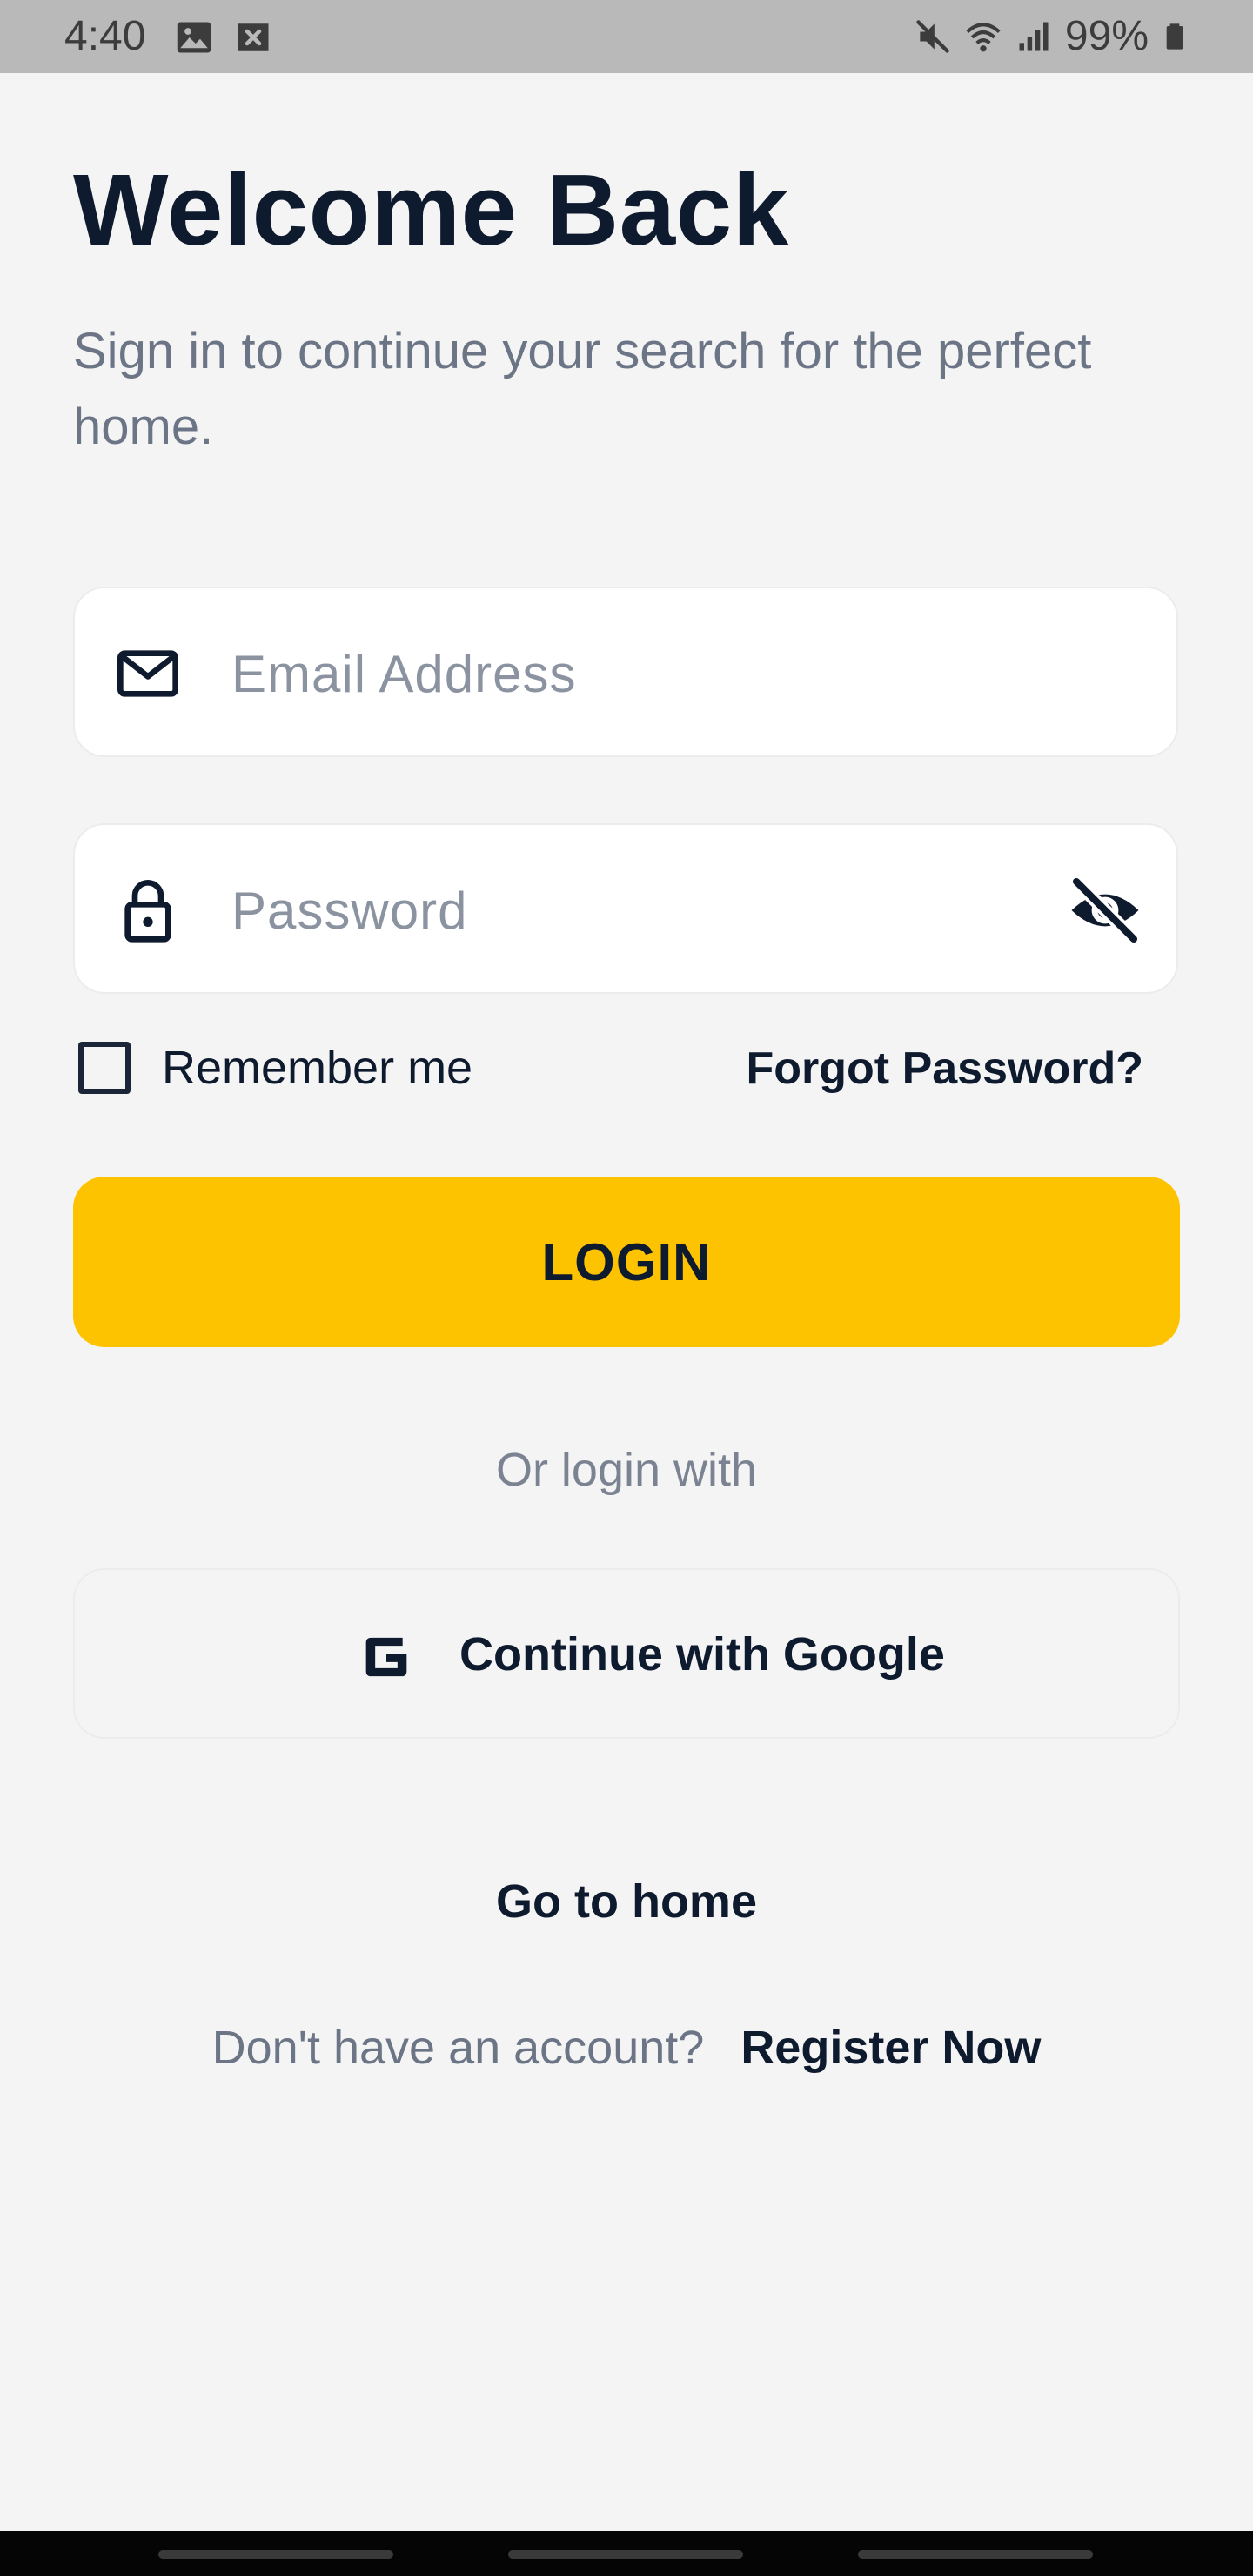  What do you see at coordinates (626, 1470) in the screenshot?
I see `or-login-text: Or login with` at bounding box center [626, 1470].